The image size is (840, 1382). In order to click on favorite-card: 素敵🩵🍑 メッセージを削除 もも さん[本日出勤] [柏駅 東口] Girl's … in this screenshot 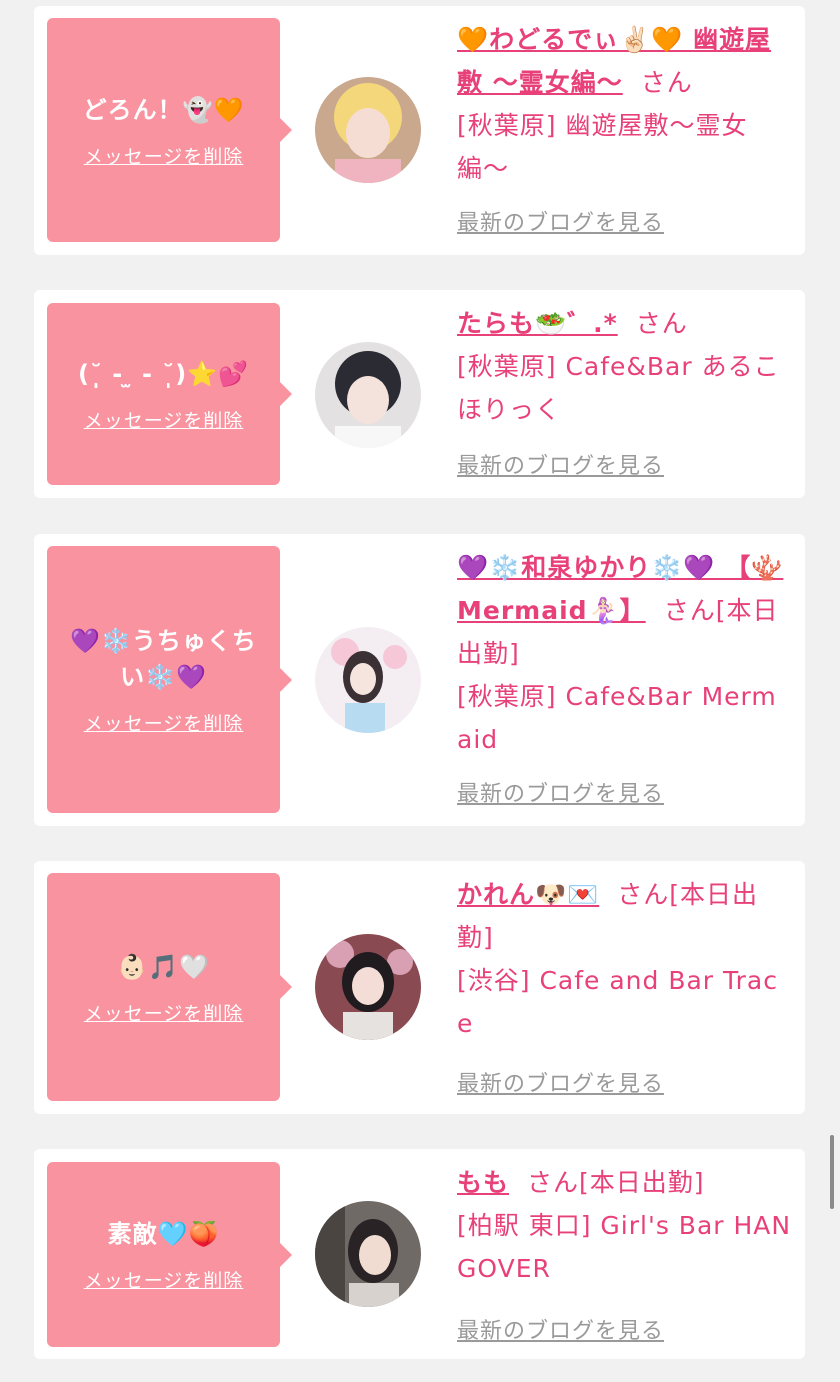, I will do `click(419, 1254)`.